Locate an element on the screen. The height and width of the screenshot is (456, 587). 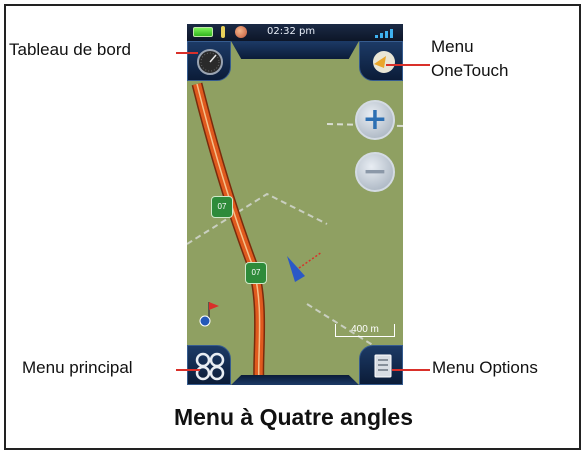
label-options-menu: Menu Options is located at coordinates (485, 367).